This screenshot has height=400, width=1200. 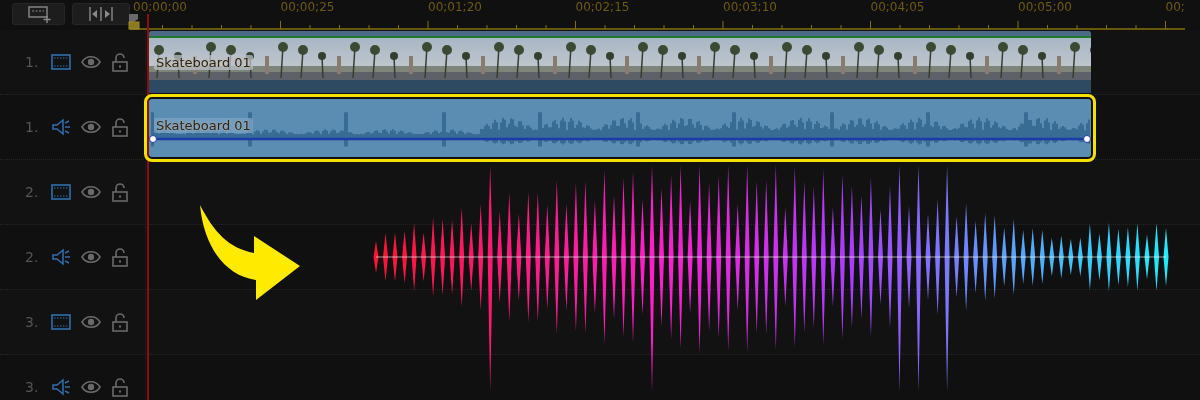 I want to click on time-label: 00;05;00, so click(x=1045, y=7).